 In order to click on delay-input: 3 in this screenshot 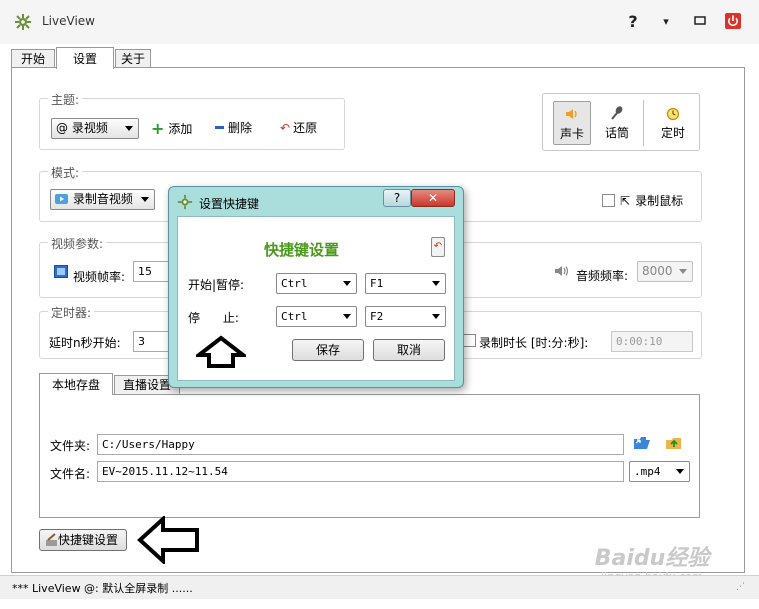, I will do `click(153, 341)`.